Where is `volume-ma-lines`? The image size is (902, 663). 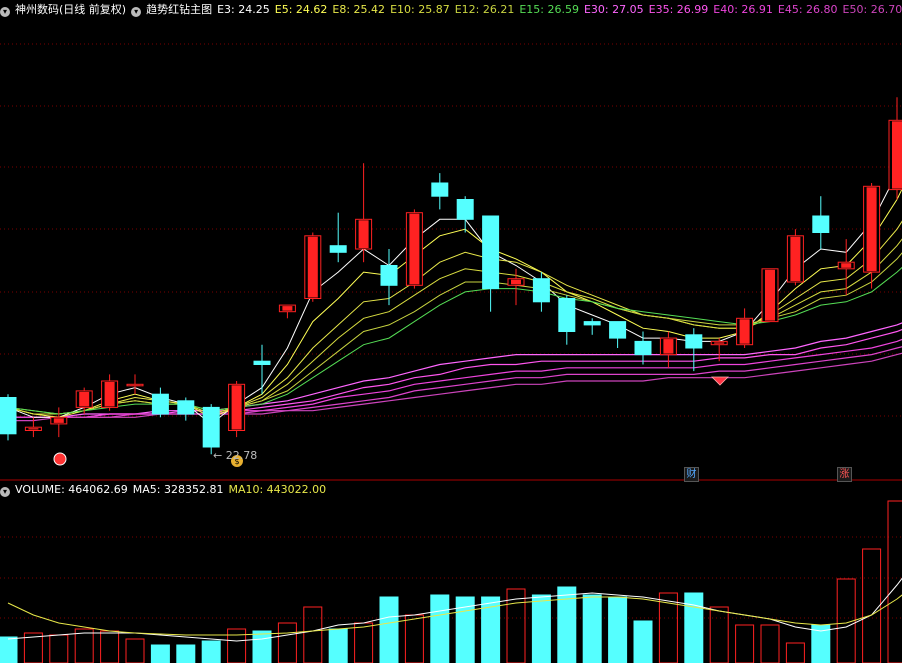 volume-ma-lines is located at coordinates (454, 609).